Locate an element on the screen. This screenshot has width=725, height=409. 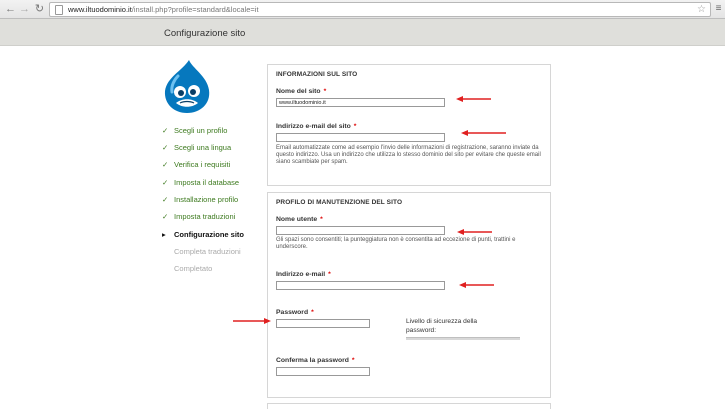
site-email-input is located at coordinates (360, 137).